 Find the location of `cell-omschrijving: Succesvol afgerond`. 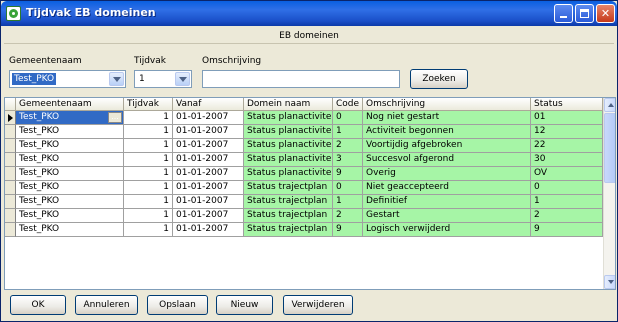

cell-omschrijving: Succesvol afgerond is located at coordinates (447, 160).